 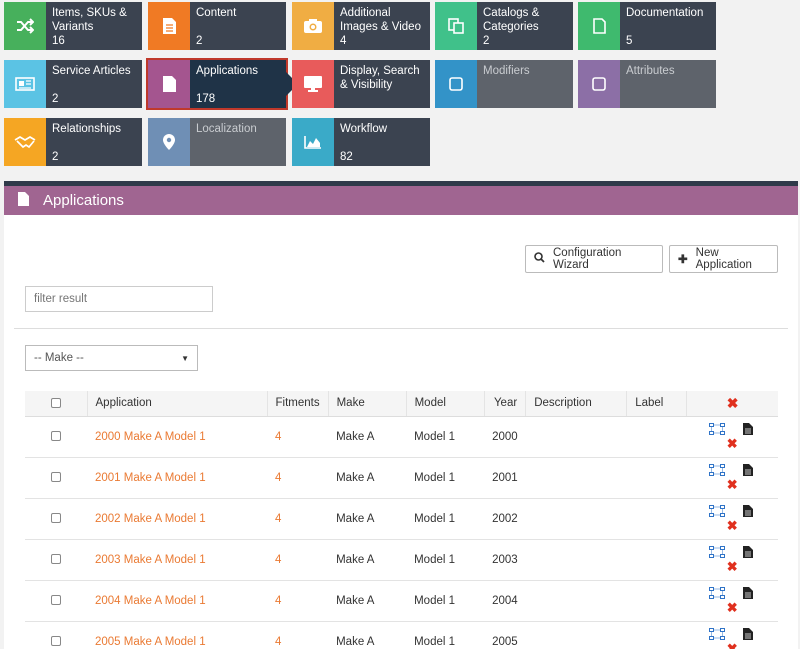 What do you see at coordinates (723, 259) in the screenshot?
I see `new-application-button: ✚ New Application` at bounding box center [723, 259].